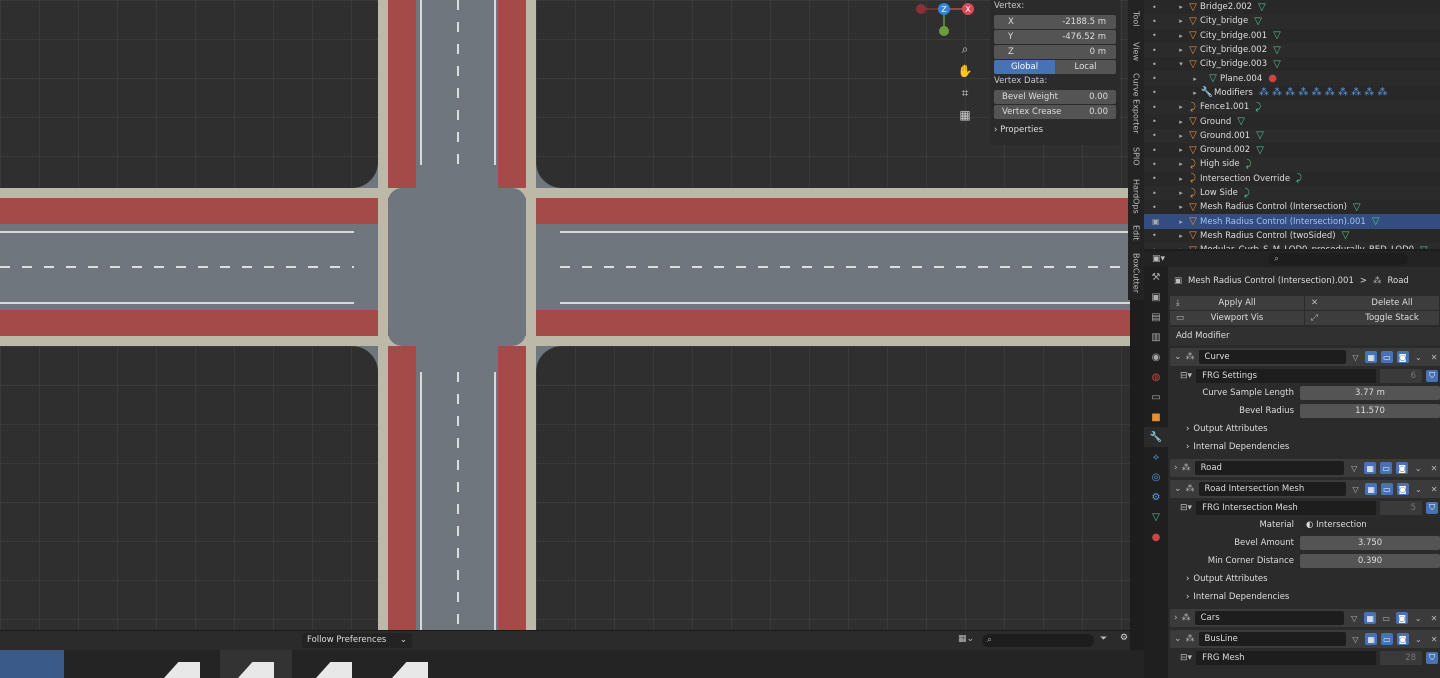  I want to click on apply-all-button: ⤓ Apply All, so click(1237, 303).